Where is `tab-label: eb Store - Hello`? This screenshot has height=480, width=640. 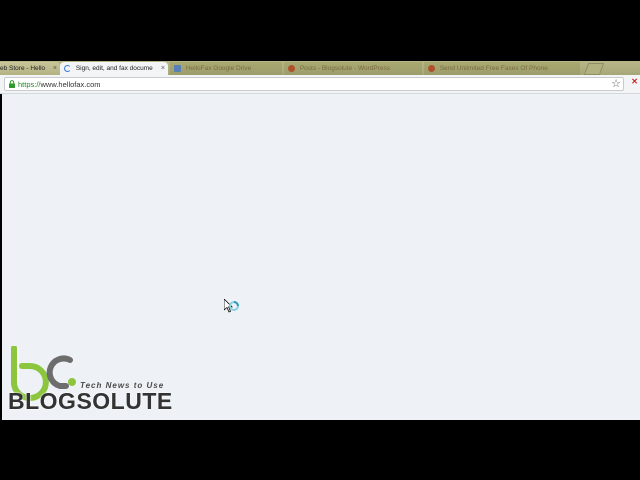 tab-label: eb Store - Hello is located at coordinates (23, 68).